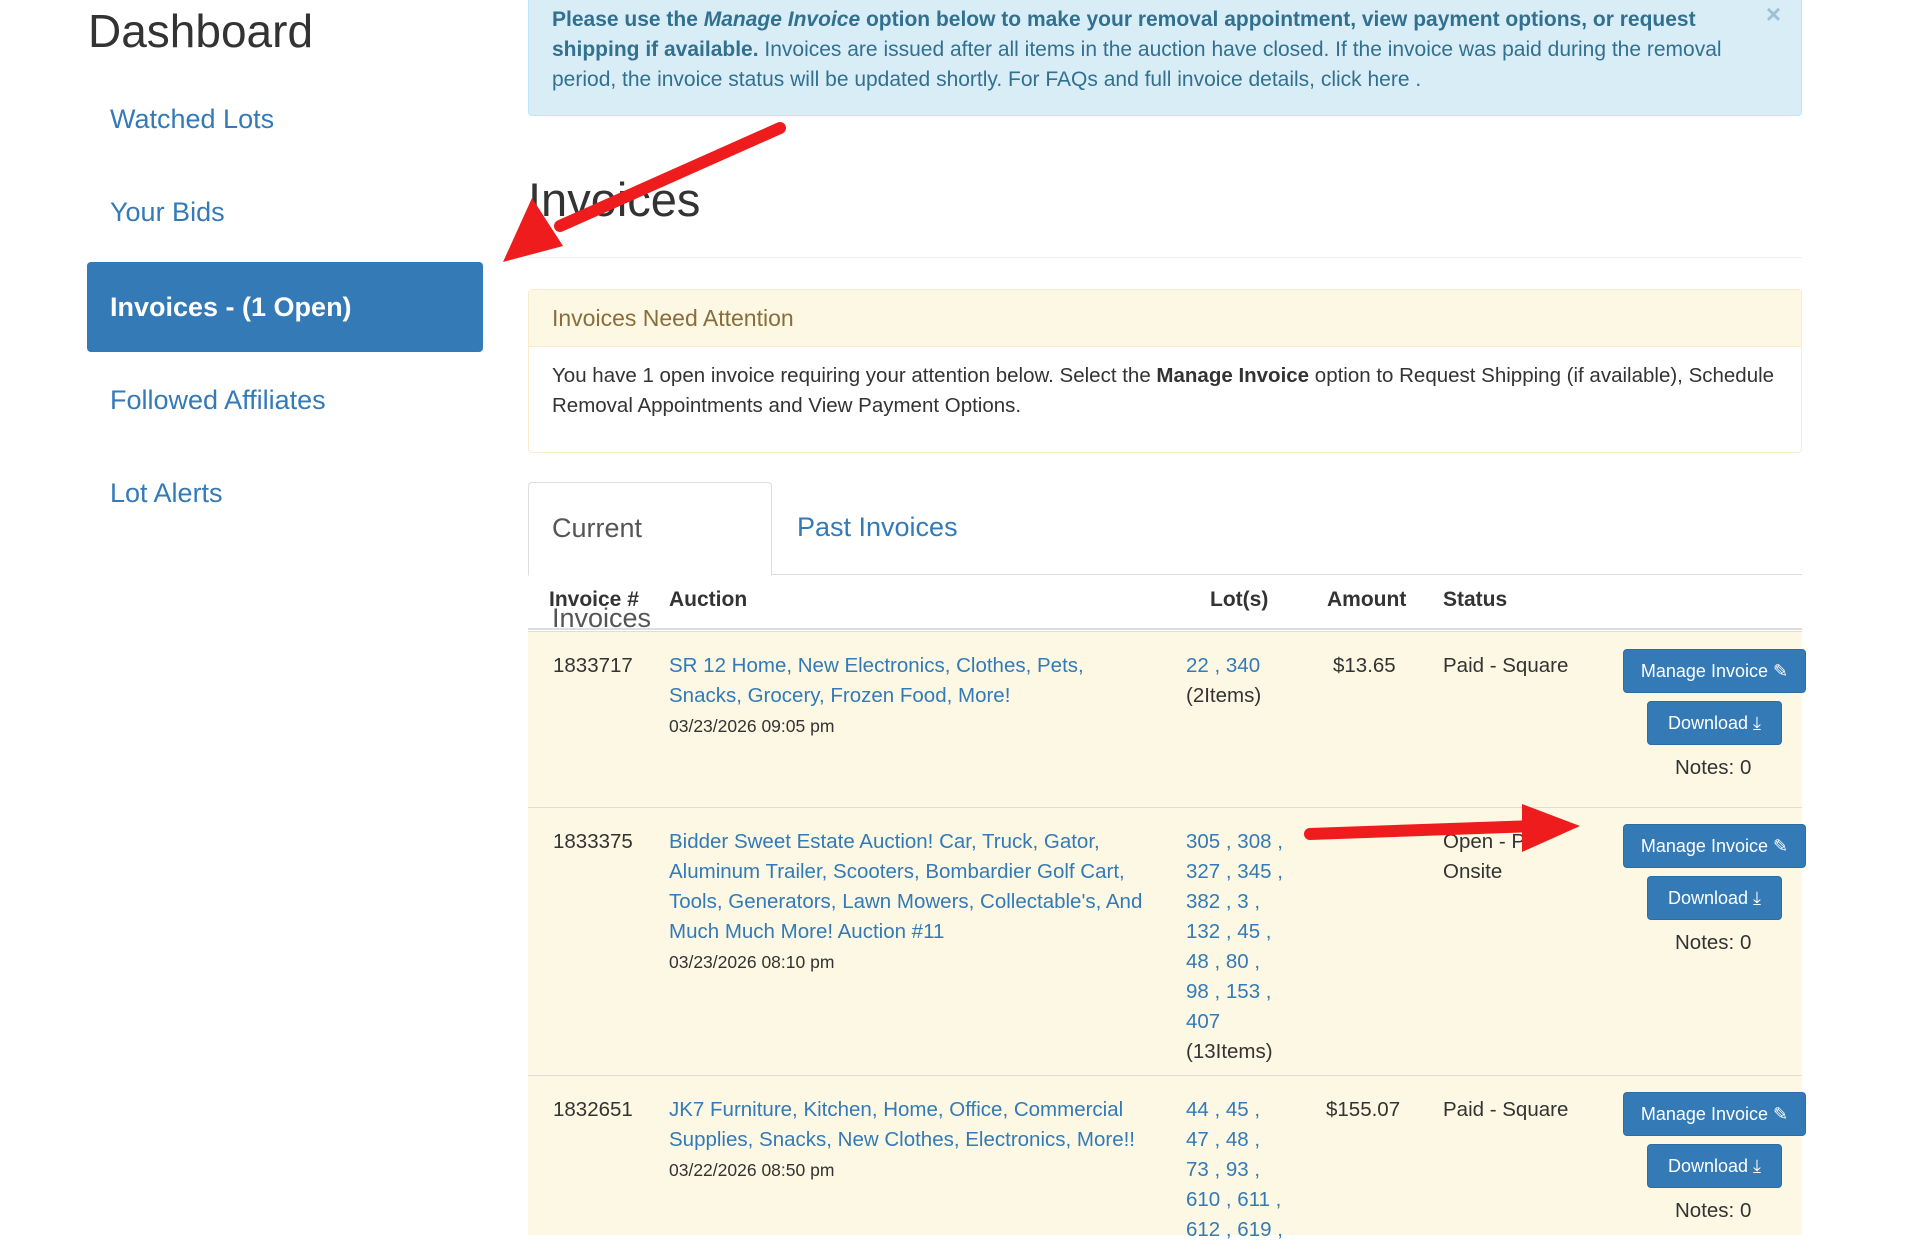  What do you see at coordinates (1234, 1200) in the screenshot?
I see `lot-links: 610 , 611 ,` at bounding box center [1234, 1200].